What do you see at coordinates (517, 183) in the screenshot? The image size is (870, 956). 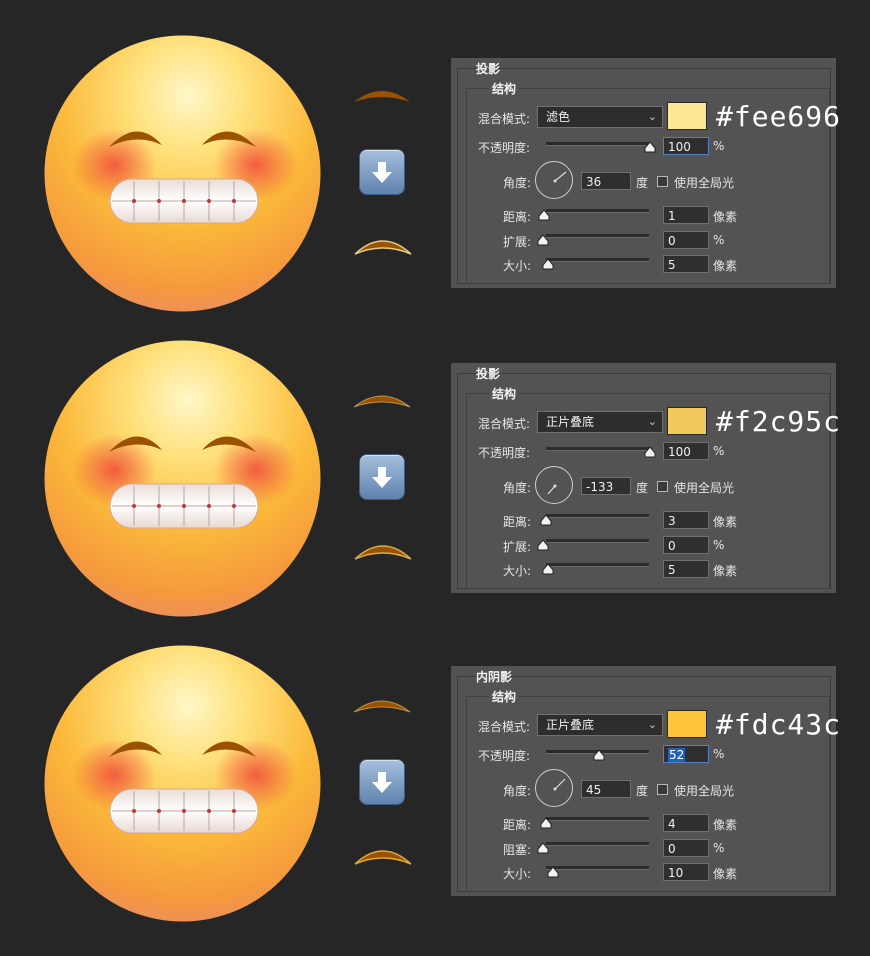 I see `angle-label: 角度:` at bounding box center [517, 183].